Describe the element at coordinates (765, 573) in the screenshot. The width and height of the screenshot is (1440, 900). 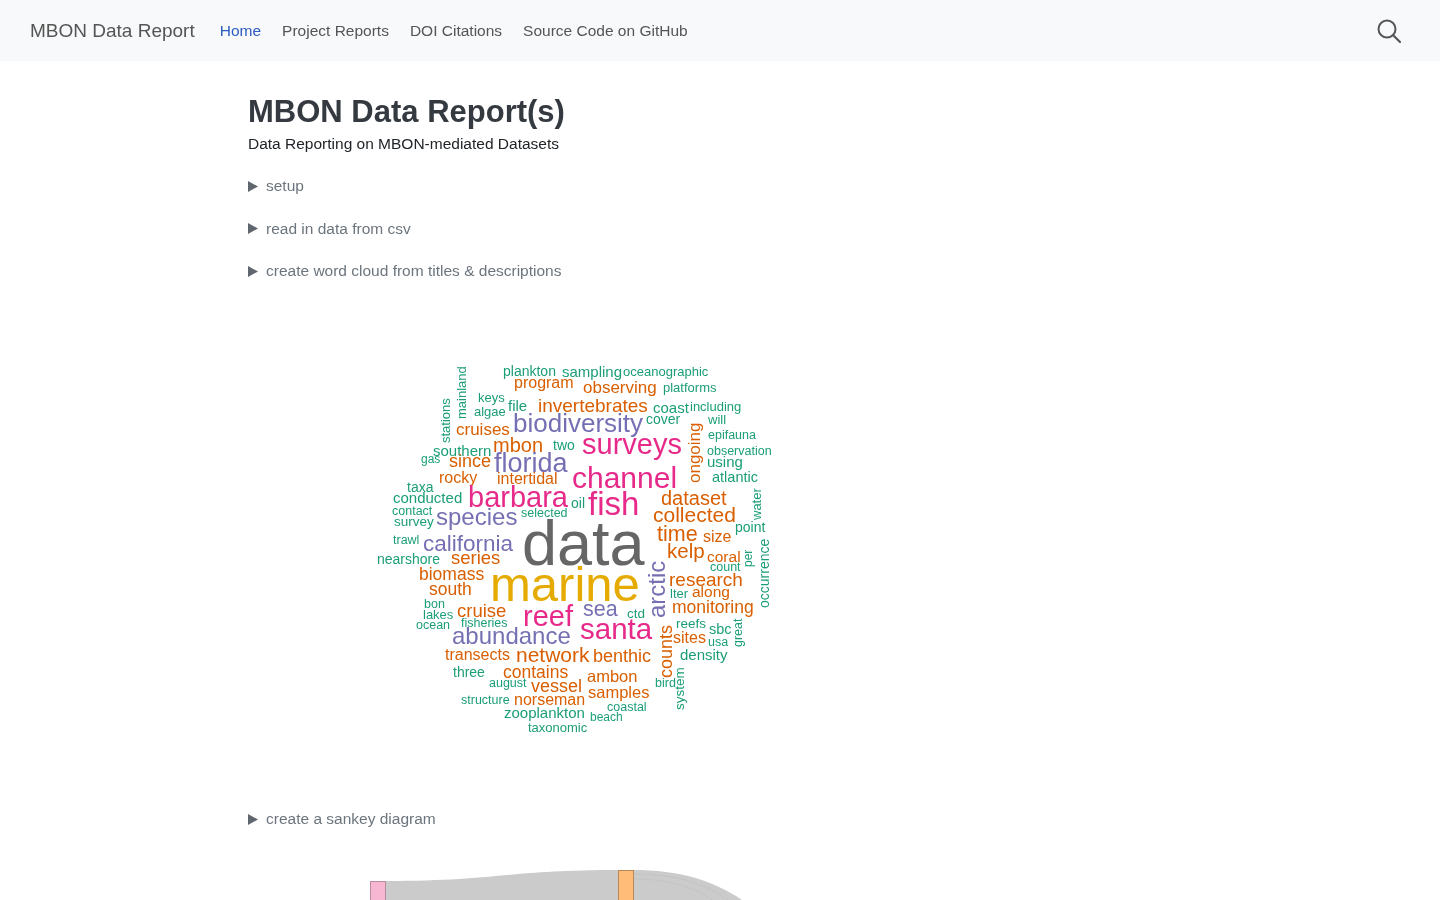
I see `cloud-word: occurrence` at that location.